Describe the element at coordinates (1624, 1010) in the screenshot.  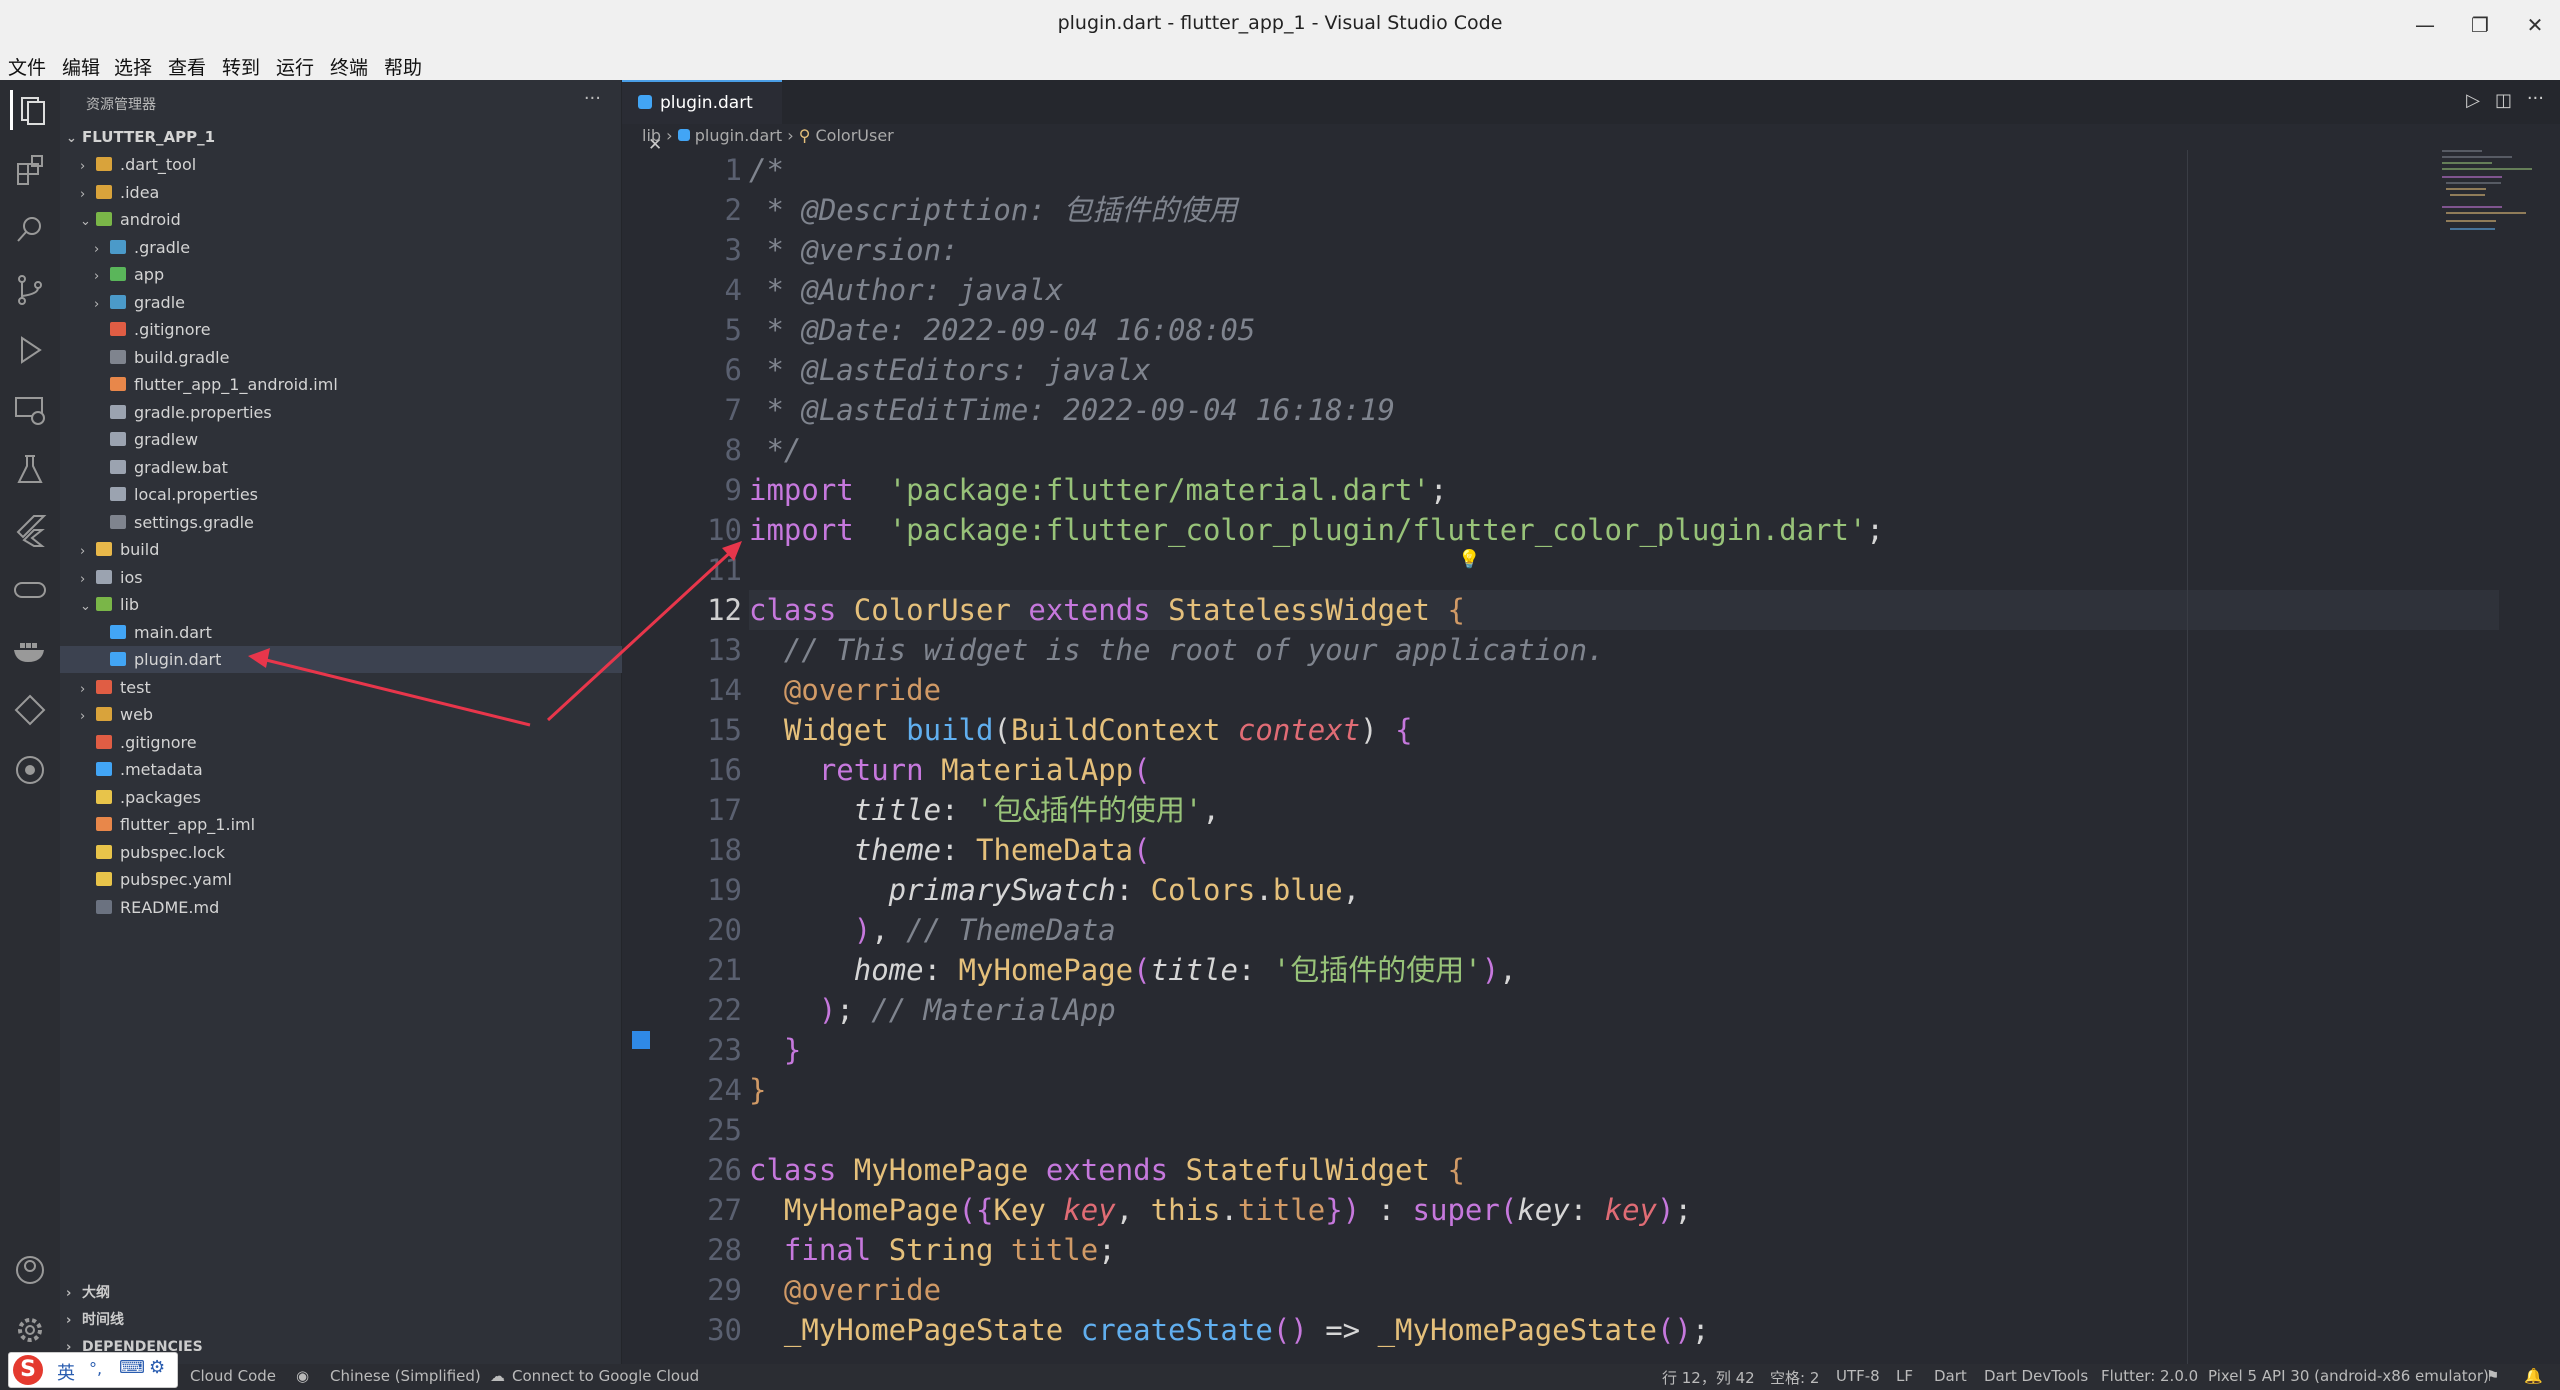
I see `code-line: ); // MaterialApp` at that location.